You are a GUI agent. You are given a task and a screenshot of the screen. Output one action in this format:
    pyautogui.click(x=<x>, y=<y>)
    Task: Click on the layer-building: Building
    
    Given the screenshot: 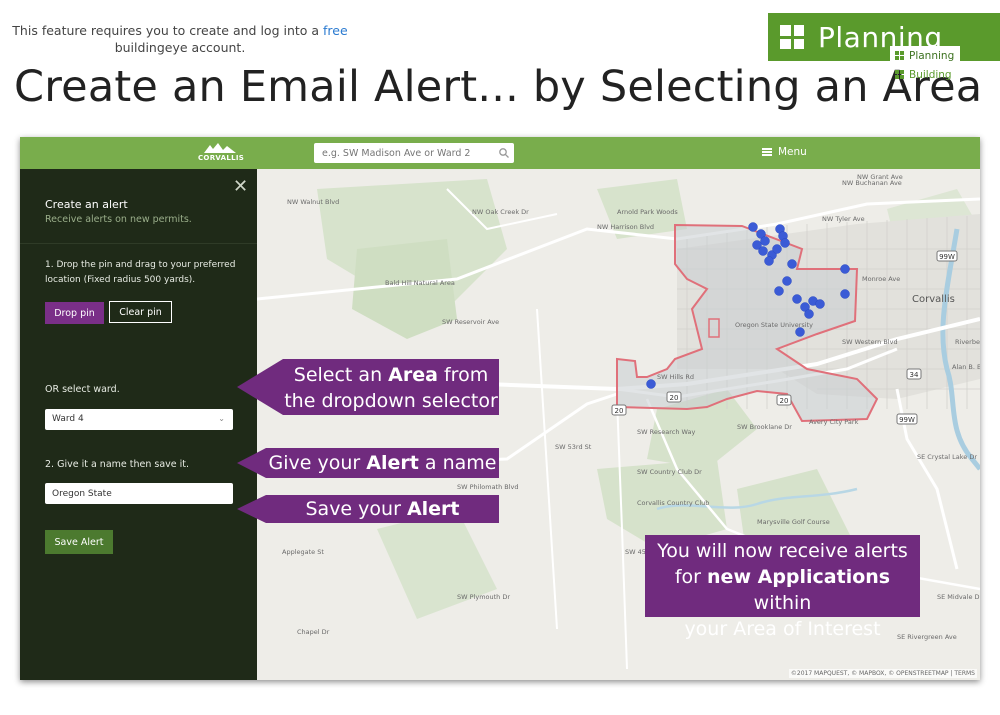 What is the action you would take?
    pyautogui.click(x=925, y=74)
    